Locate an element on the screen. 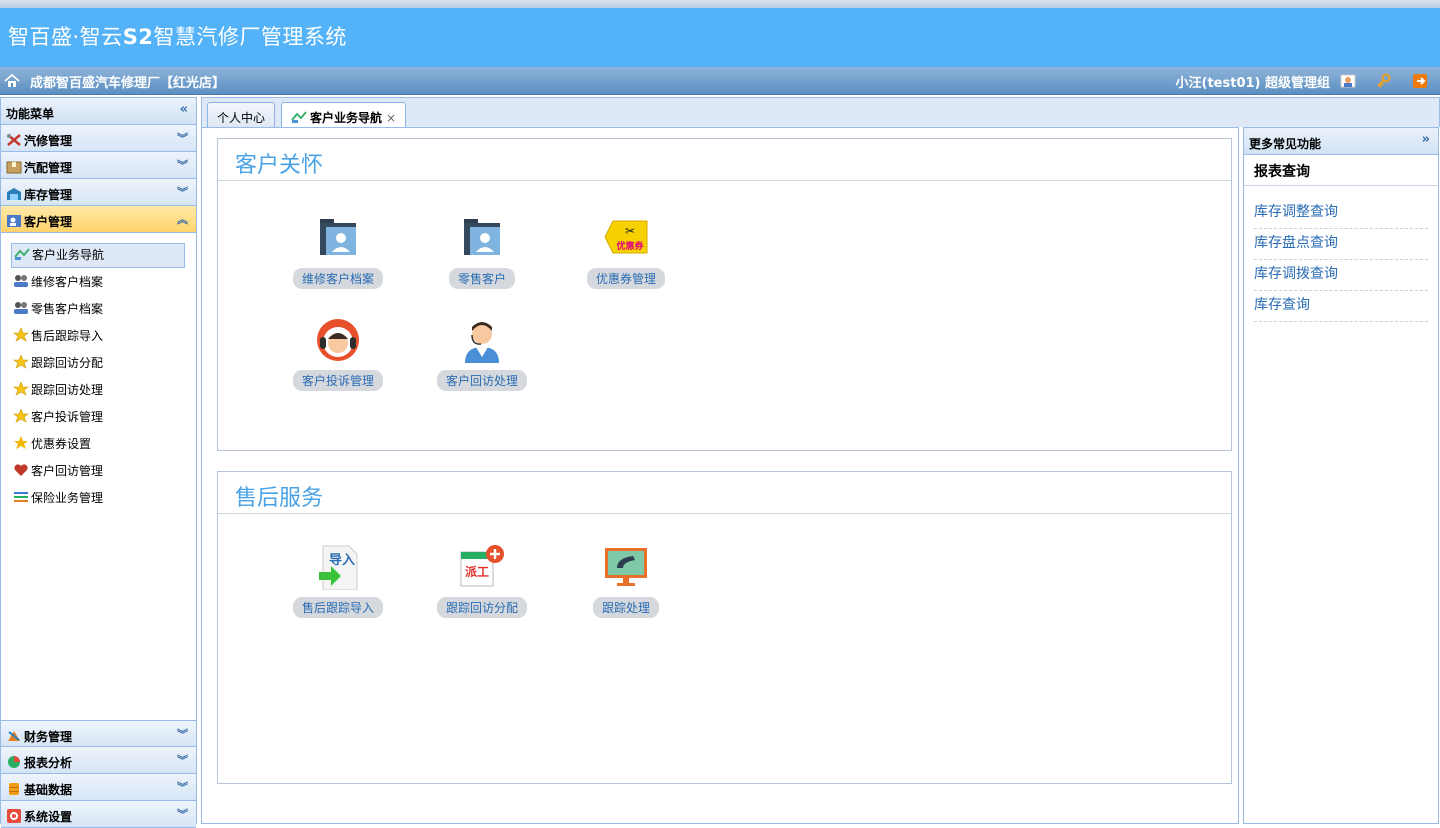 The width and height of the screenshot is (1440, 828). coupon-icon: ✂ 优惠券 is located at coordinates (626, 237).